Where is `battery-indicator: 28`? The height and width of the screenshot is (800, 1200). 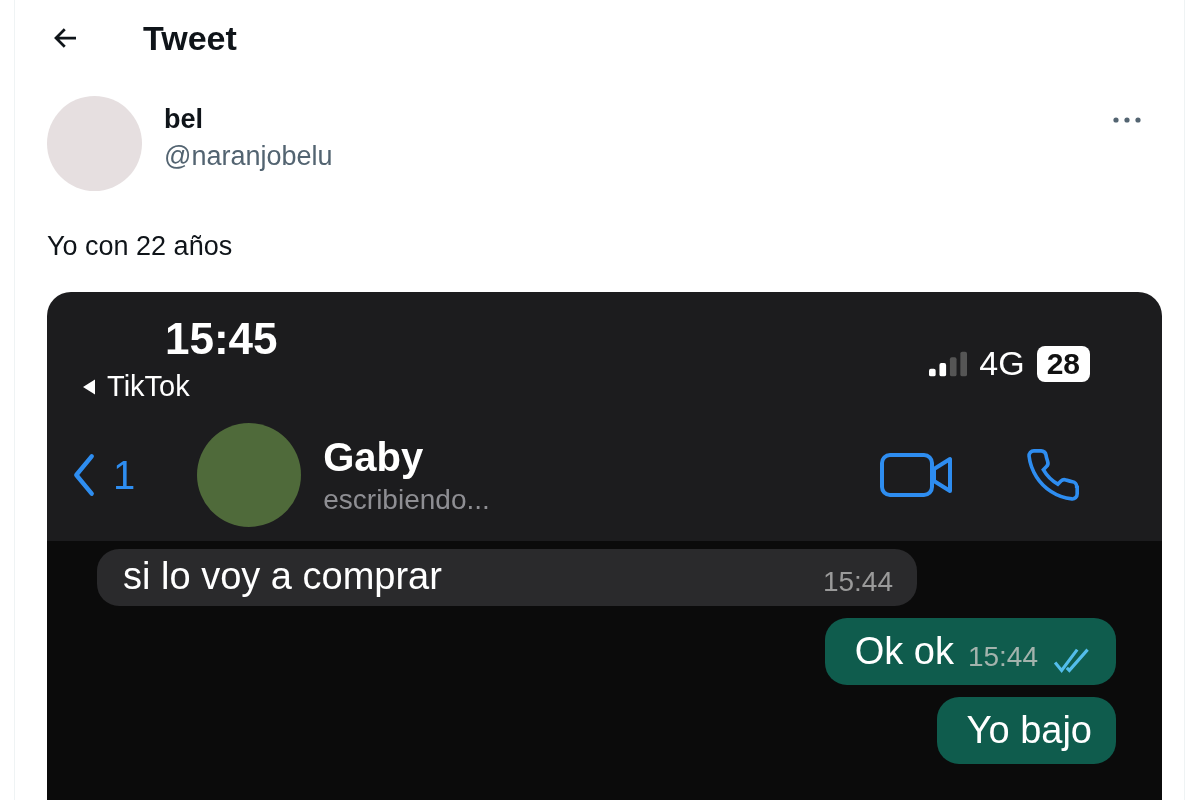 battery-indicator: 28 is located at coordinates (1063, 363).